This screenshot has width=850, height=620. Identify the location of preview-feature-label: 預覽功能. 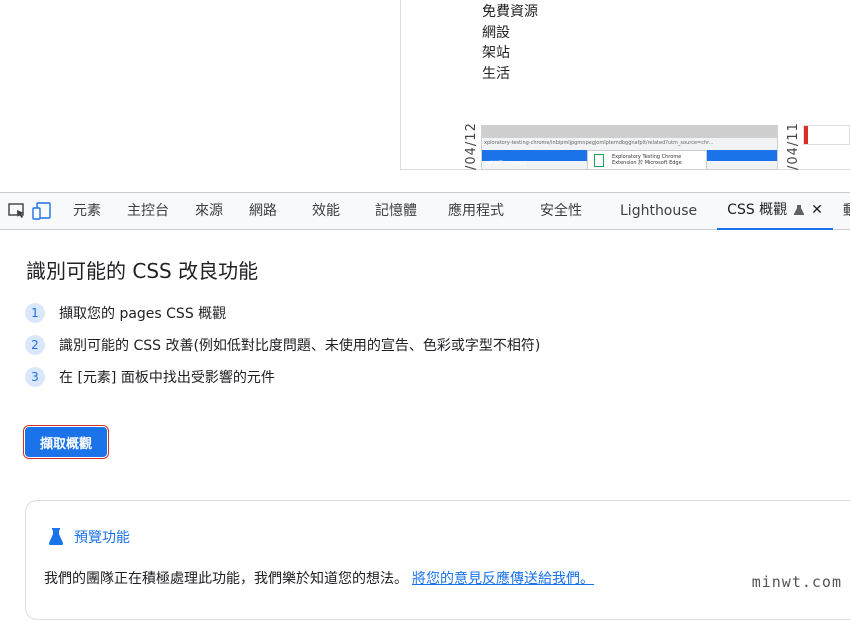
(102, 537).